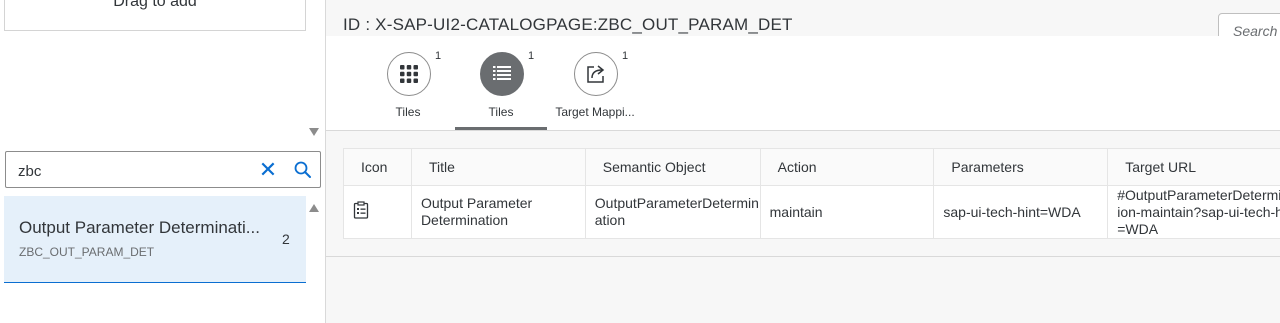  I want to click on tab-tiles-list: 1 Tiles, so click(501, 83).